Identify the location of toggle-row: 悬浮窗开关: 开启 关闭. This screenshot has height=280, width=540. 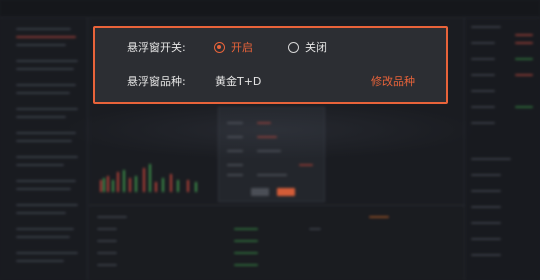
(270, 47).